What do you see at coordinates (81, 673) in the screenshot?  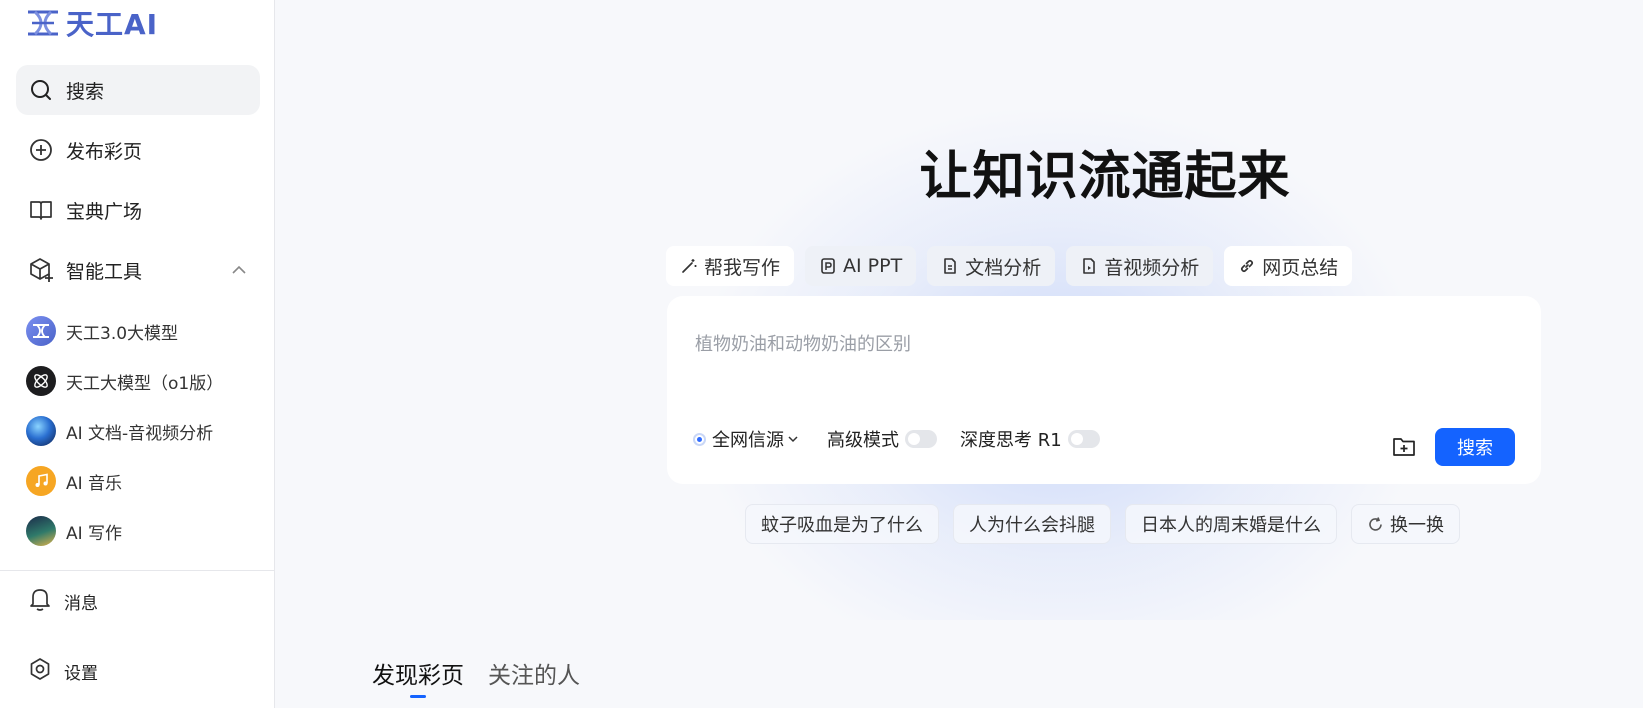 I see `nav-label: 设置` at bounding box center [81, 673].